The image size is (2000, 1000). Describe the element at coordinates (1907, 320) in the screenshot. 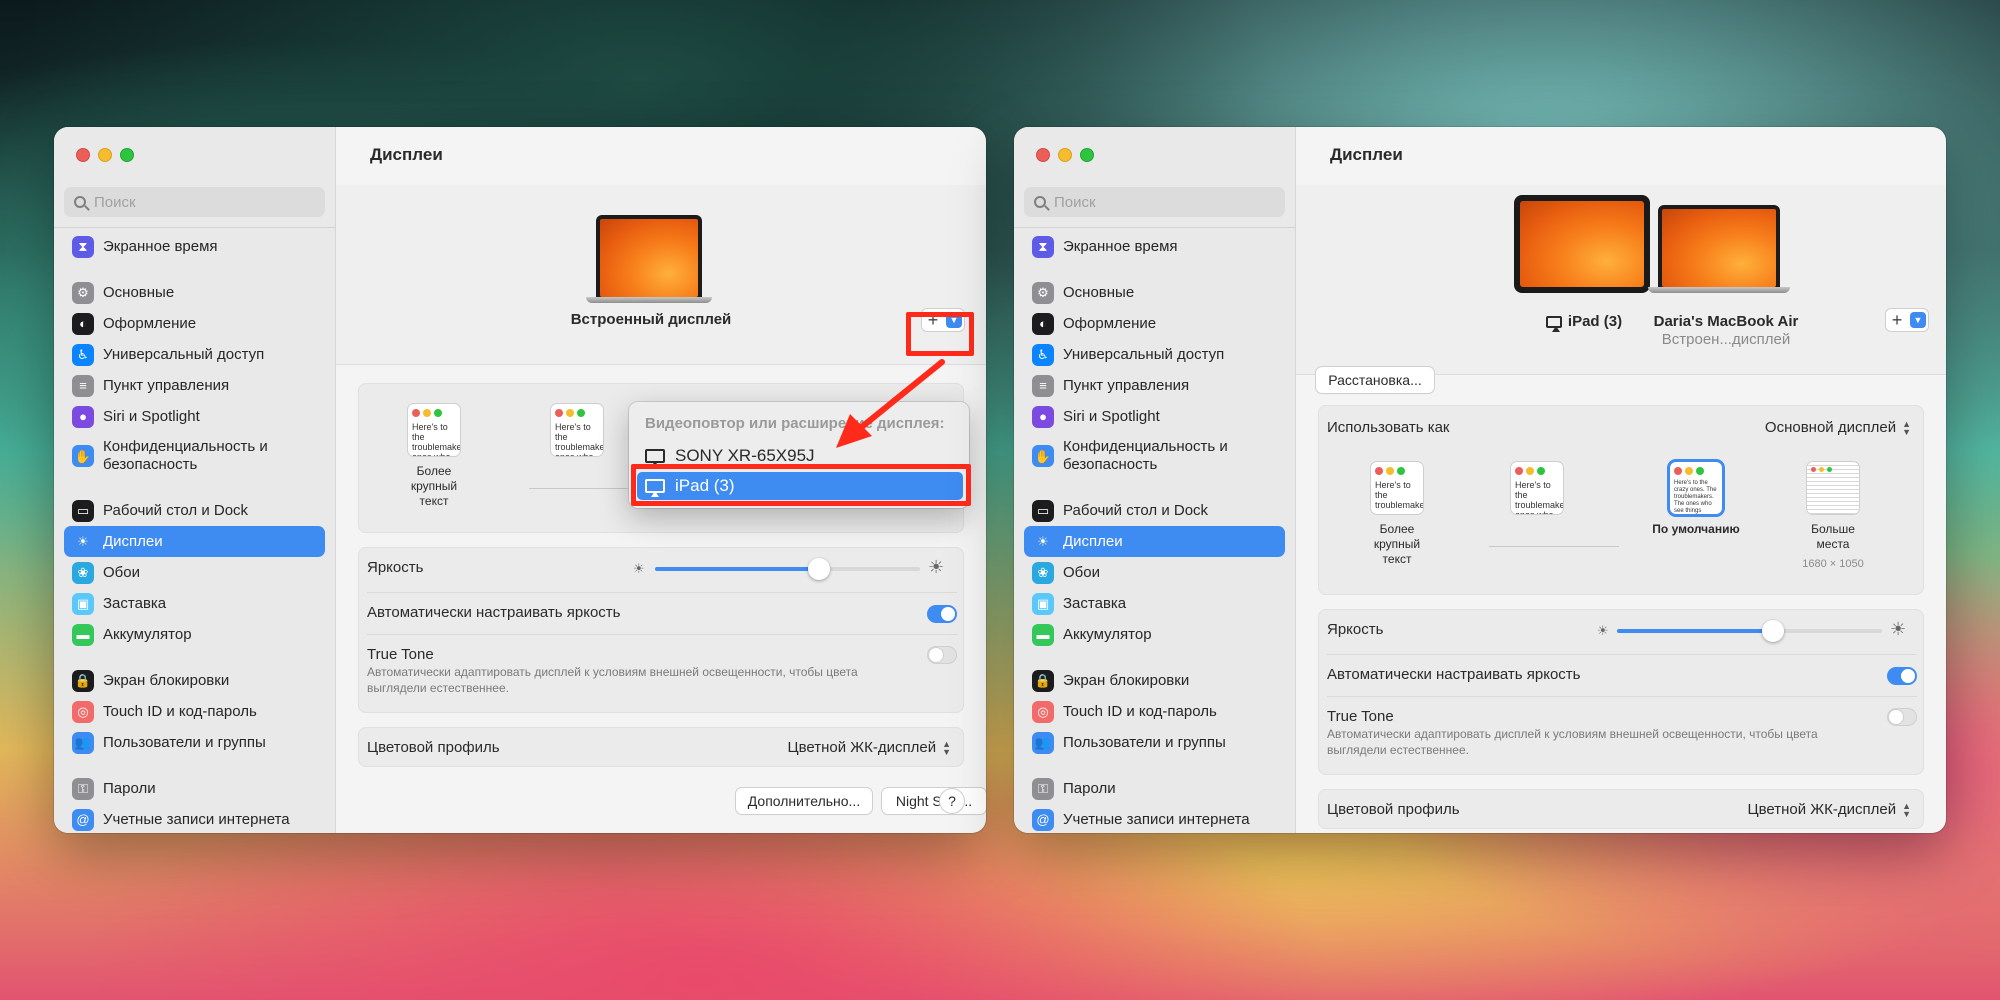

I see `add-display-button: + ▼` at that location.